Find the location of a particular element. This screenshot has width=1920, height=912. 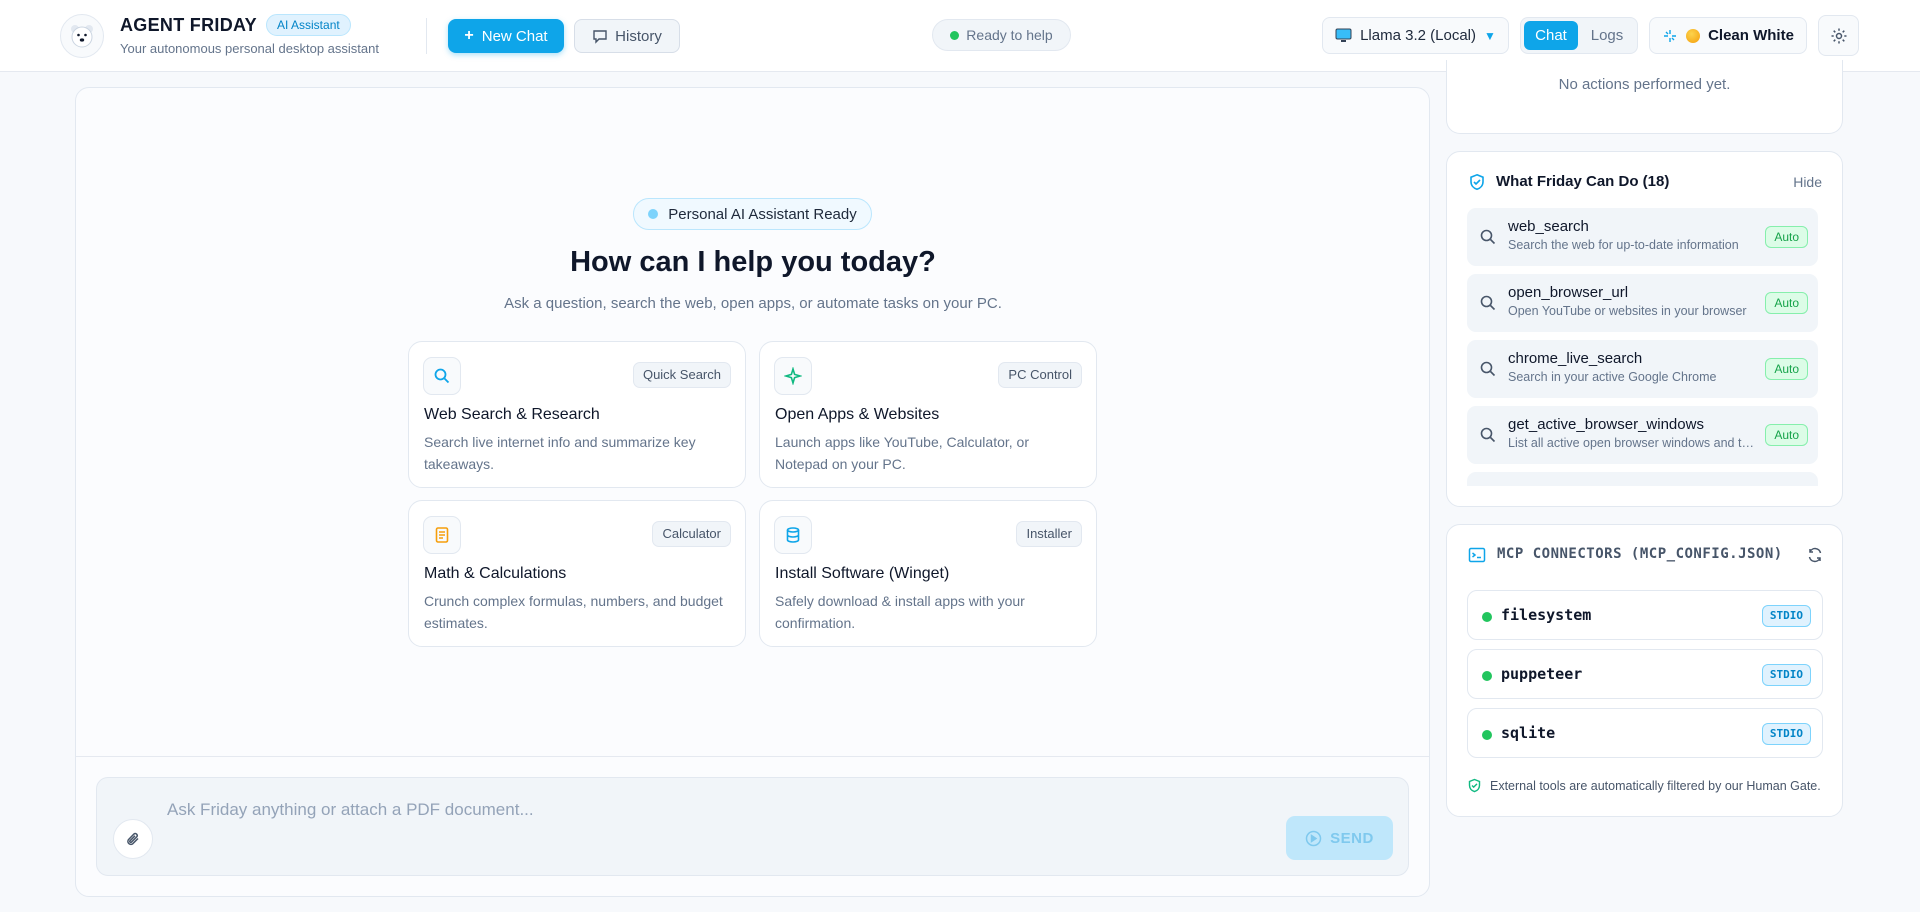

terminal-icon is located at coordinates (1477, 555).